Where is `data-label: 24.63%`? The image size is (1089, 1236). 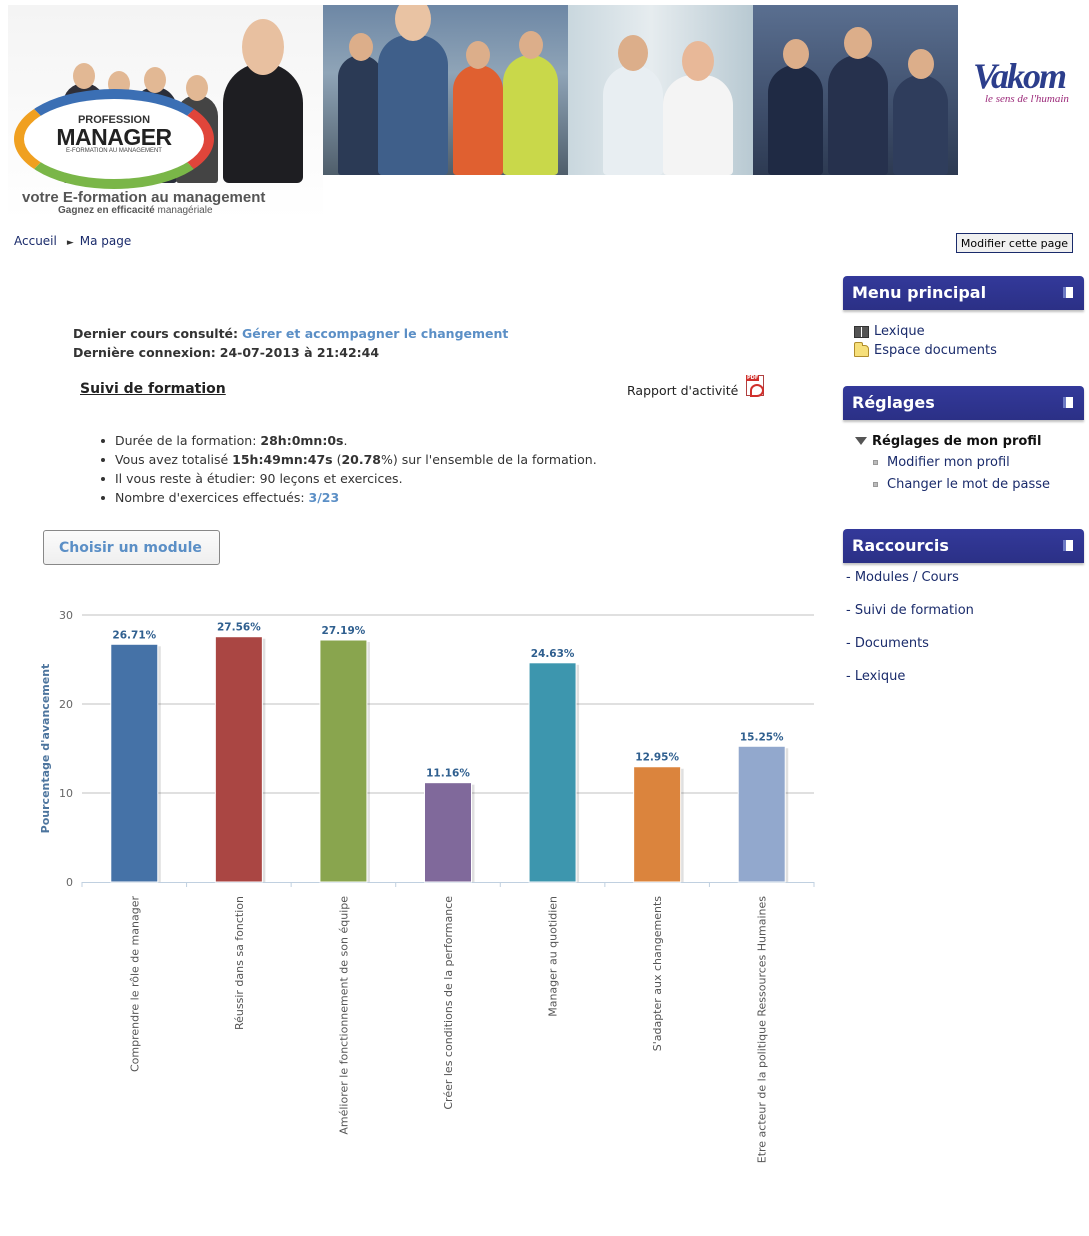
data-label: 24.63% is located at coordinates (553, 654).